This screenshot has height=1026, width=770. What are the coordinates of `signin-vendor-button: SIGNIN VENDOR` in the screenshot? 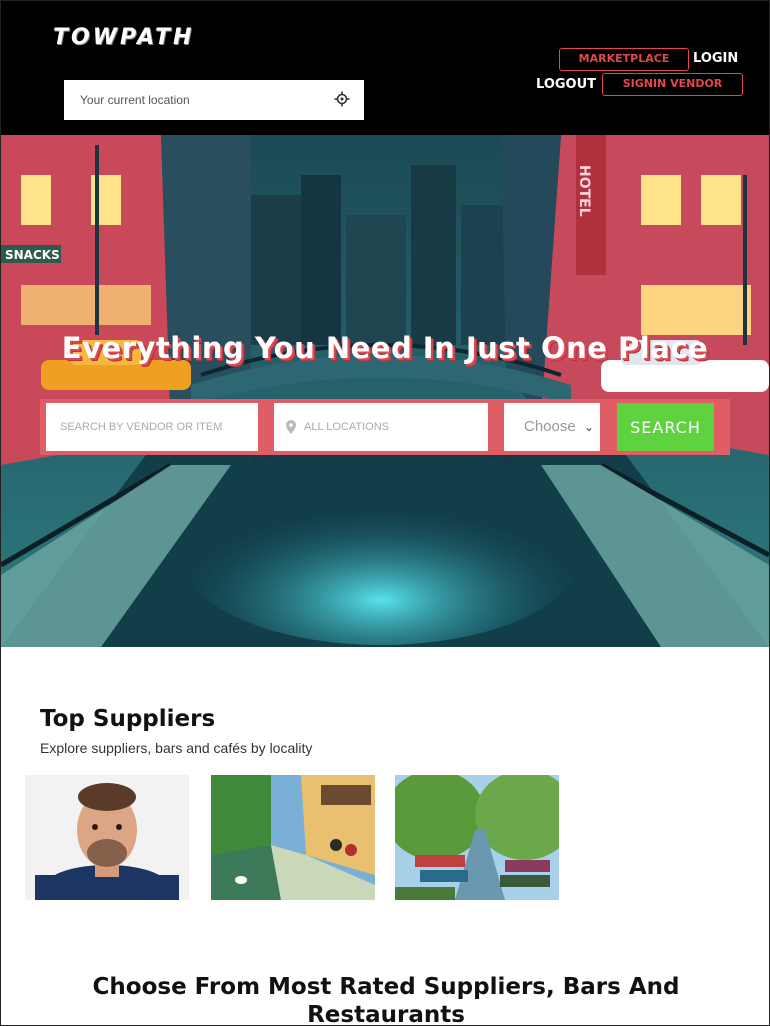 It's located at (672, 84).